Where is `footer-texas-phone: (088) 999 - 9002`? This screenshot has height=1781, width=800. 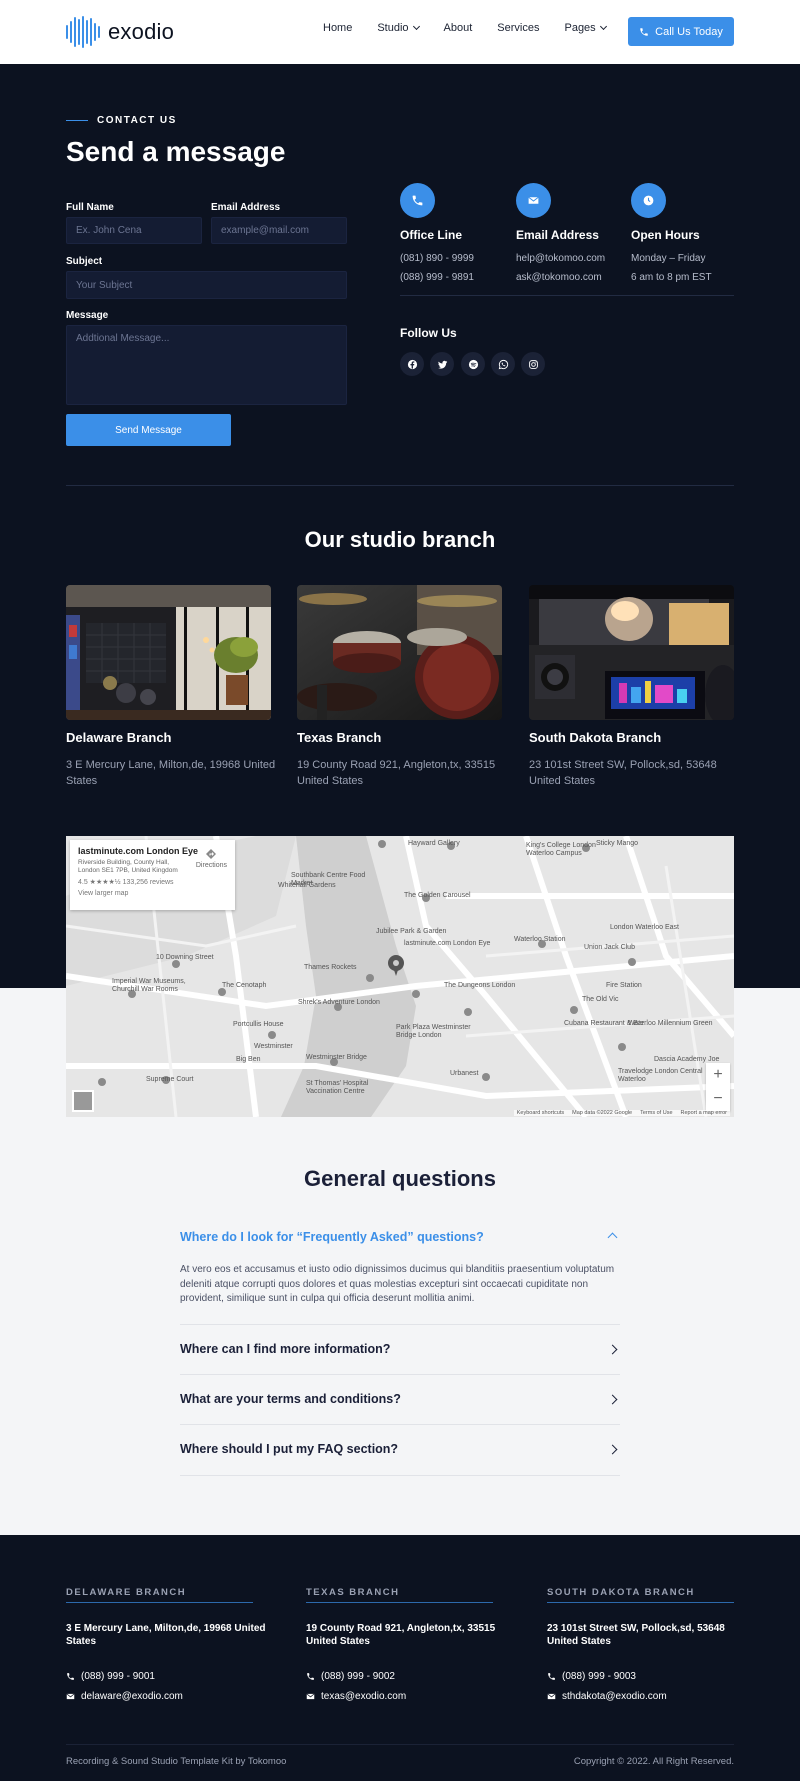 footer-texas-phone: (088) 999 - 9002 is located at coordinates (350, 1676).